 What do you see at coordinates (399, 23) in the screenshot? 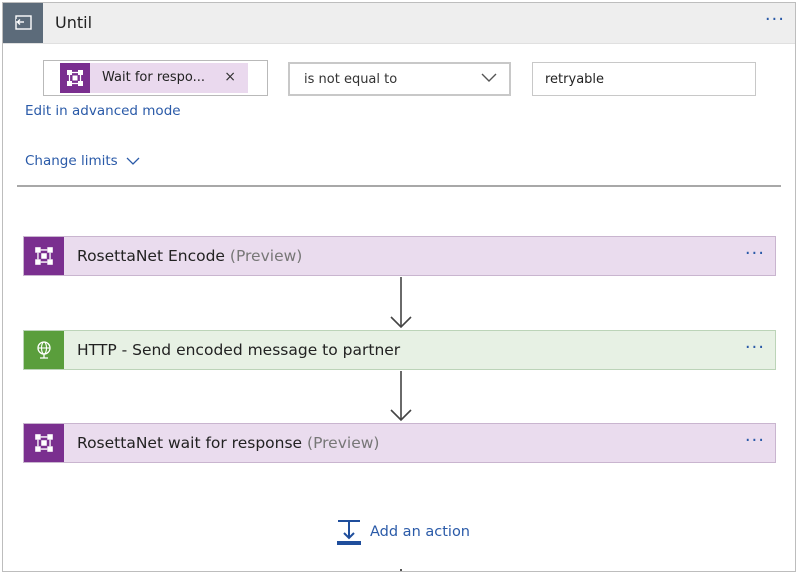
I see `until-header: Until ···` at bounding box center [399, 23].